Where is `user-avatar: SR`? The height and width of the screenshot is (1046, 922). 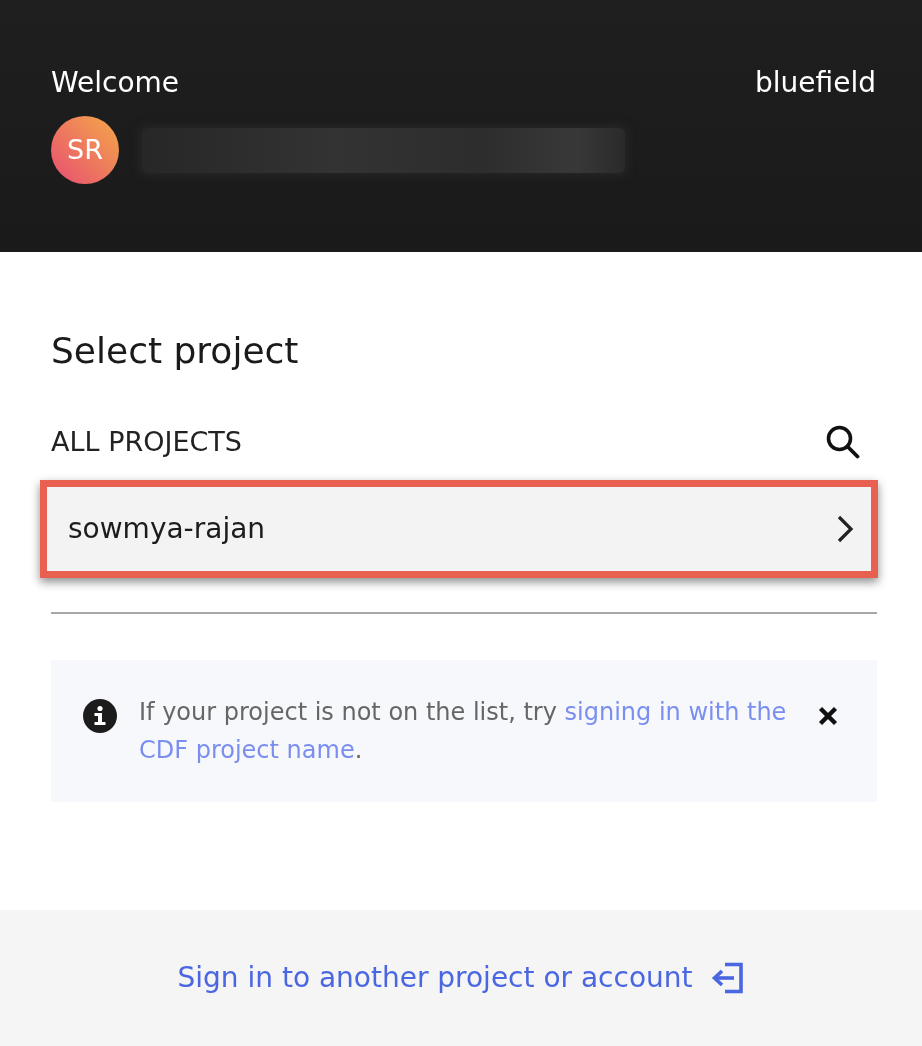 user-avatar: SR is located at coordinates (85, 150).